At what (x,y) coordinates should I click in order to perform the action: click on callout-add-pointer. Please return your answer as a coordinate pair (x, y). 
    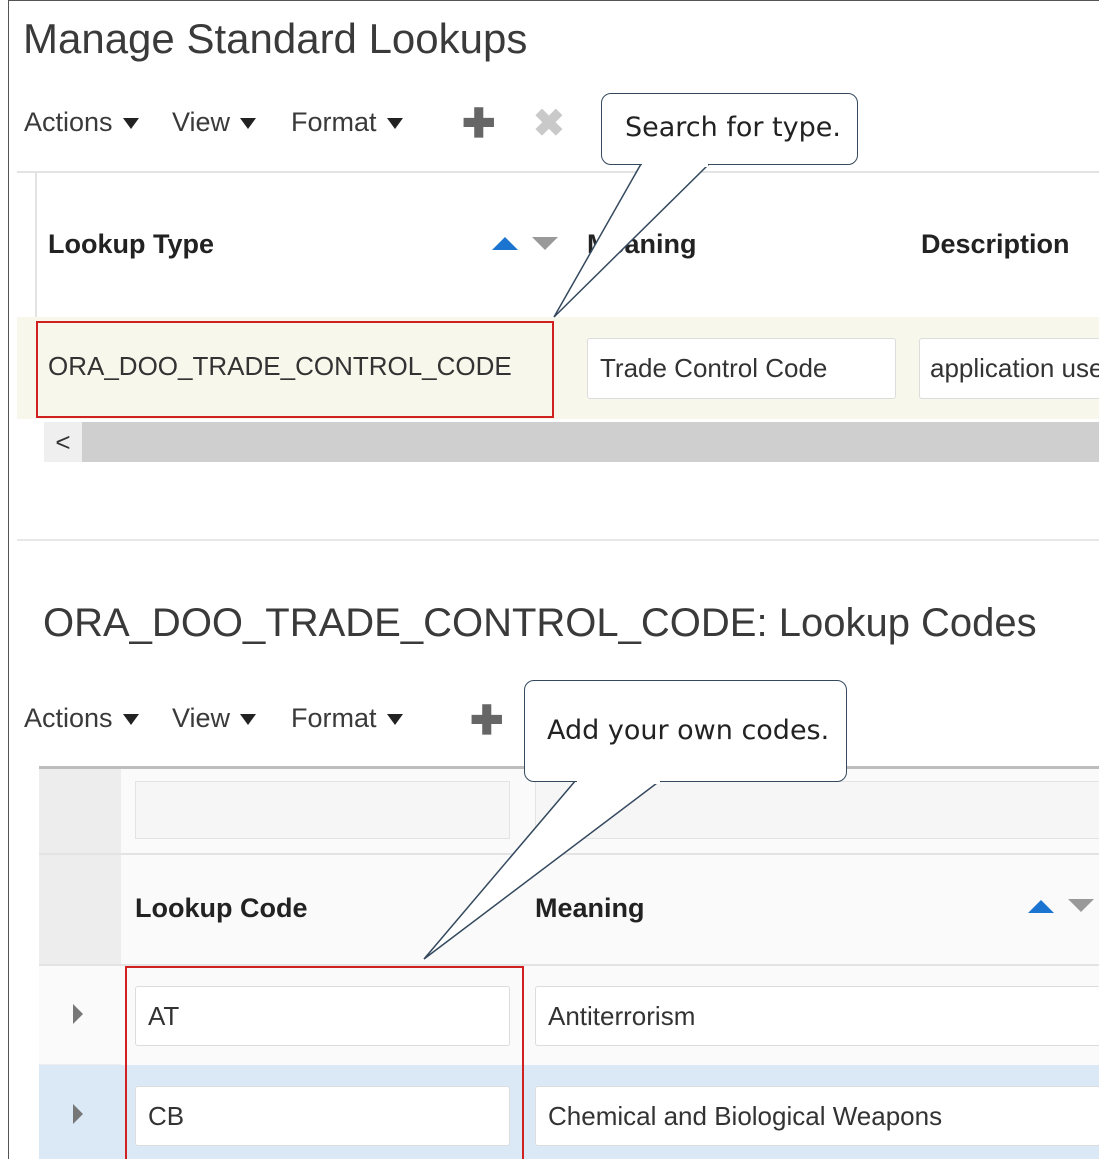
    Looking at the image, I should click on (543, 869).